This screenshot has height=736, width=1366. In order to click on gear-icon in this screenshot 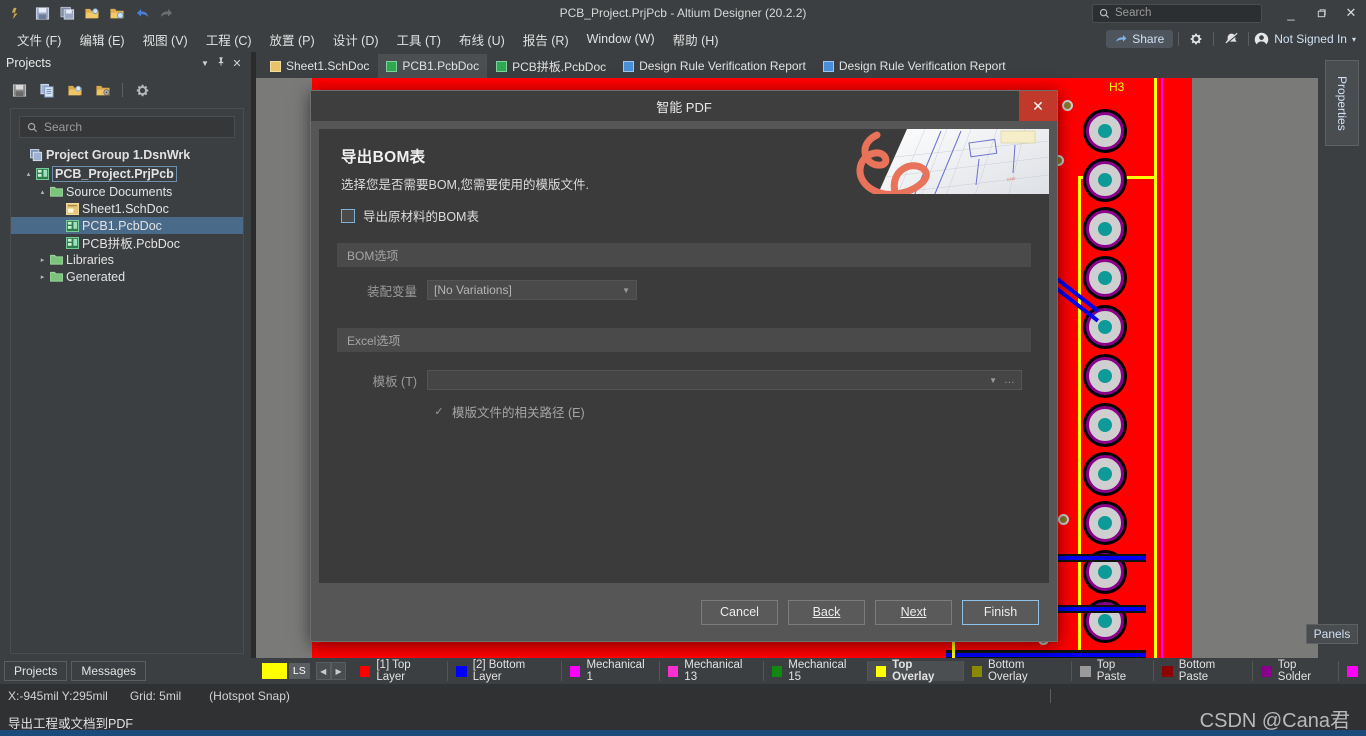, I will do `click(1196, 39)`.